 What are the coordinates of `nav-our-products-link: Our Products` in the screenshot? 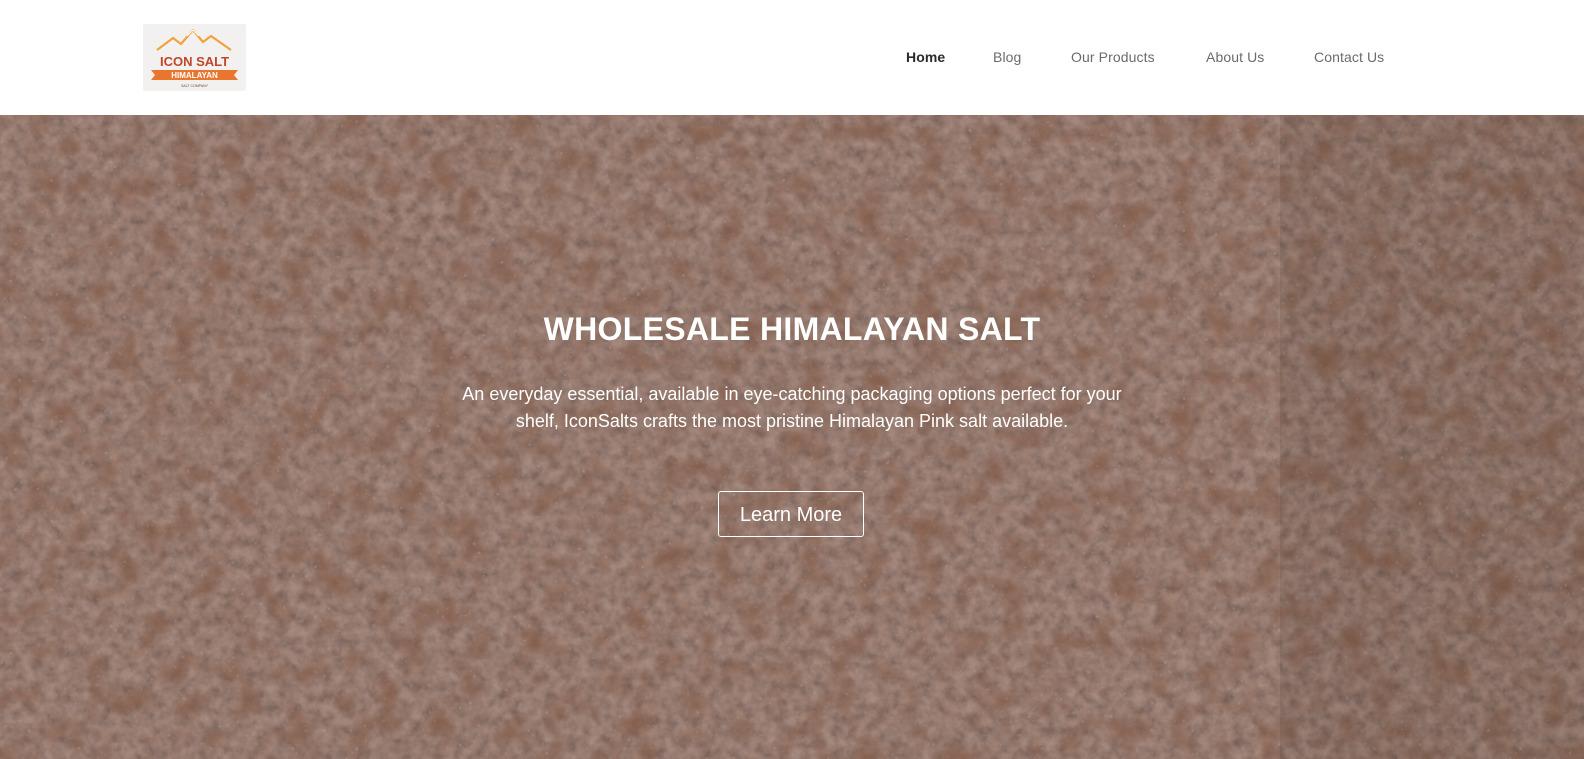 It's located at (1113, 57).